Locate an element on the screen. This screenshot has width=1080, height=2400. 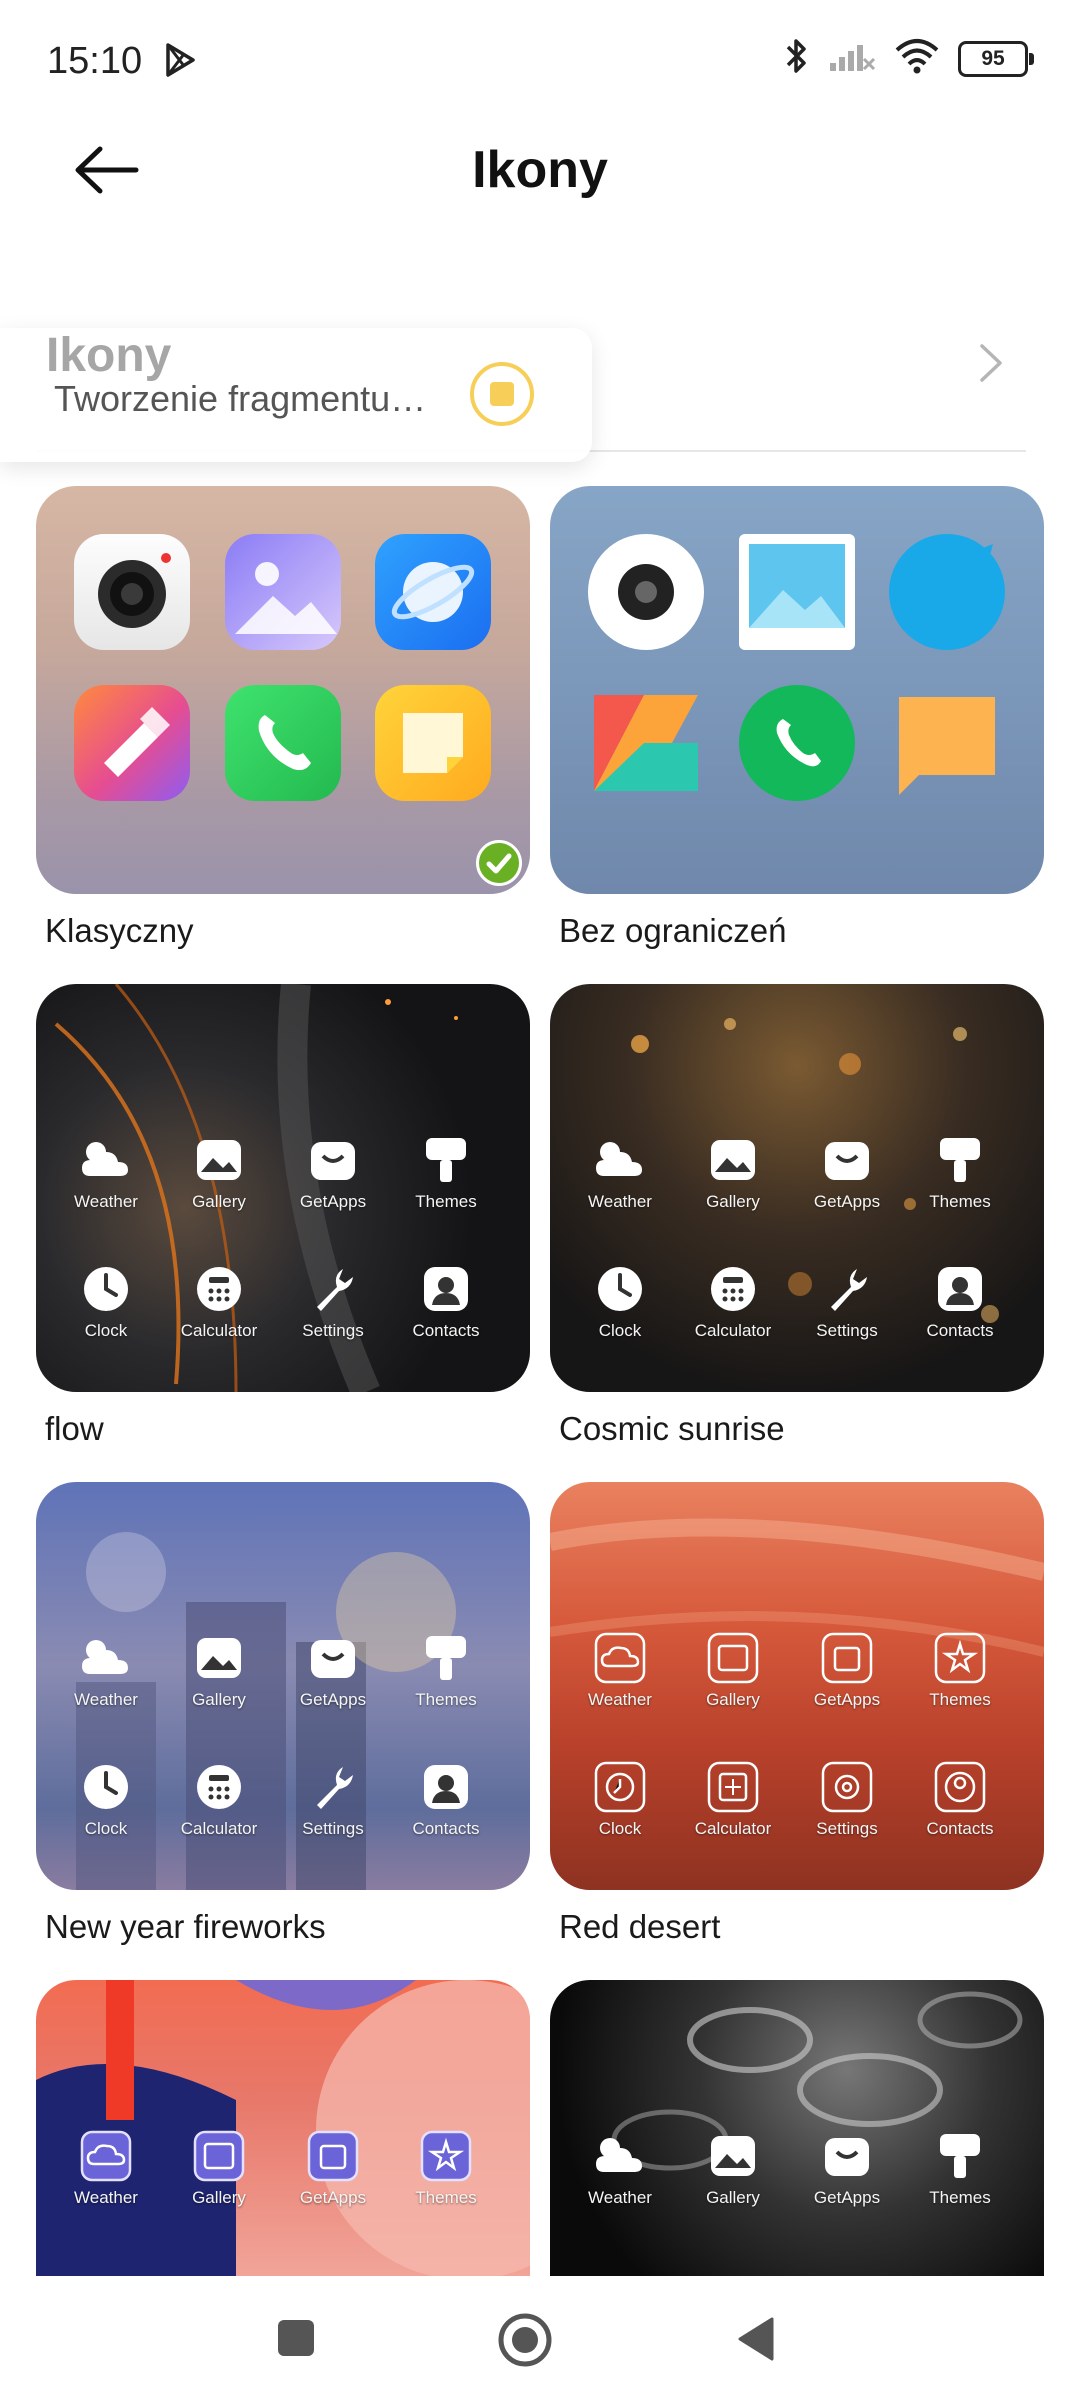
theme-card-klasyczny: Klasyczny is located at coordinates (283, 717).